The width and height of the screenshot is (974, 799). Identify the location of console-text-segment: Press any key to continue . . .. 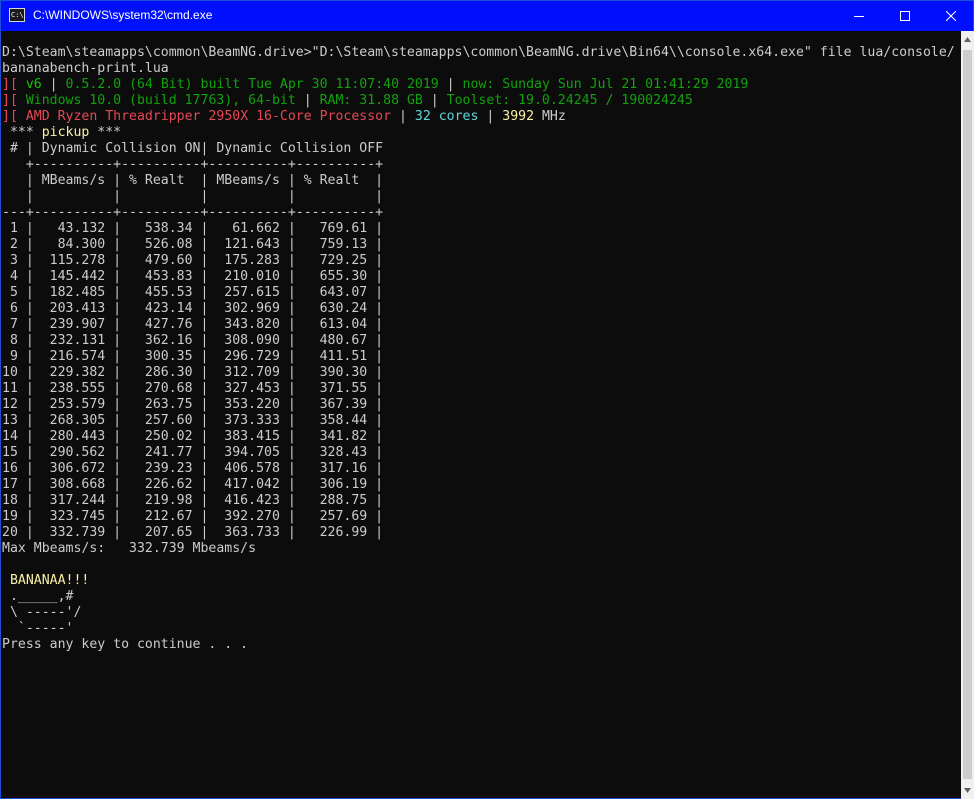
(125, 644).